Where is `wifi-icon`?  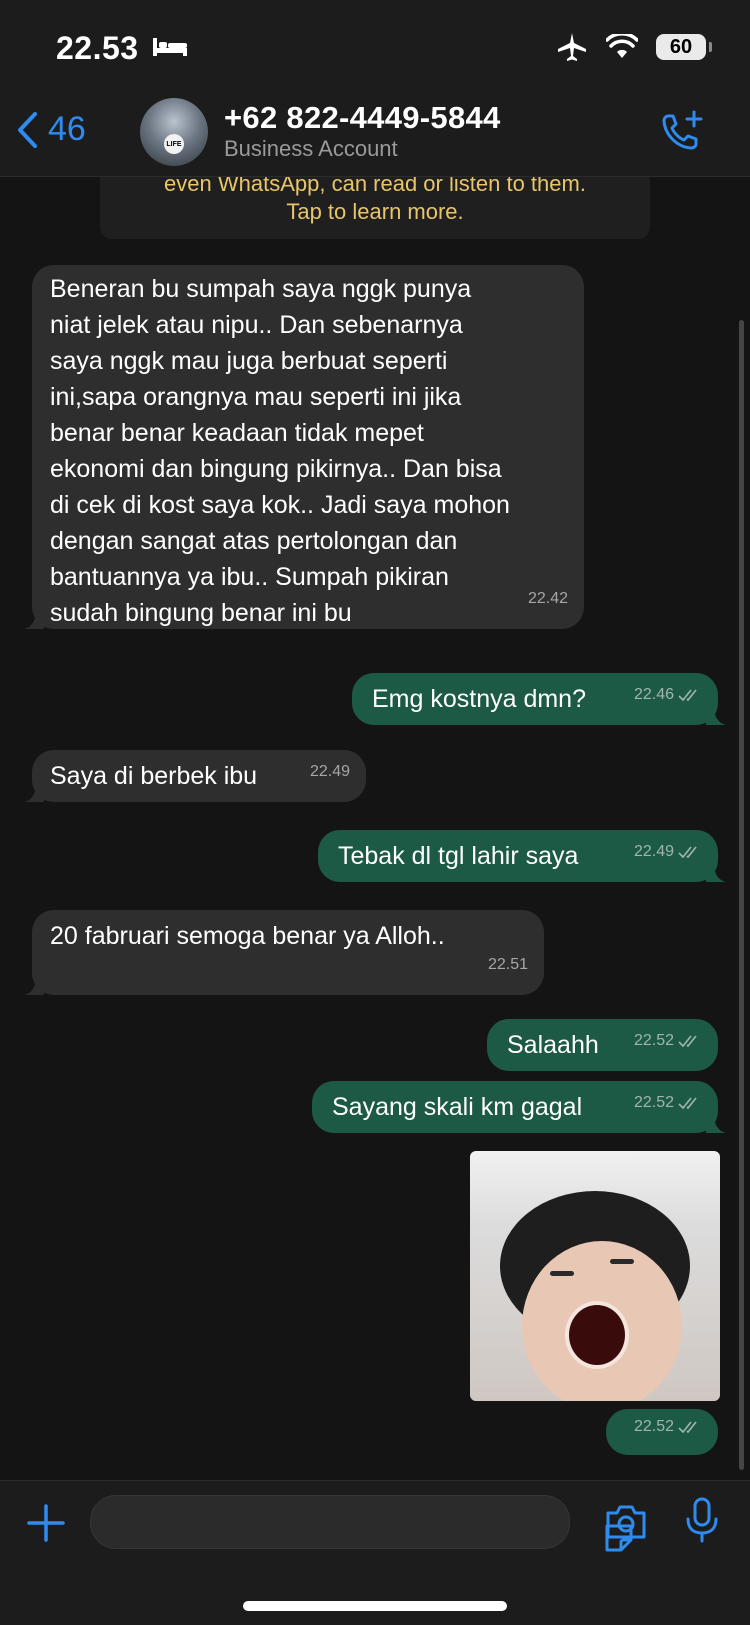 wifi-icon is located at coordinates (622, 46).